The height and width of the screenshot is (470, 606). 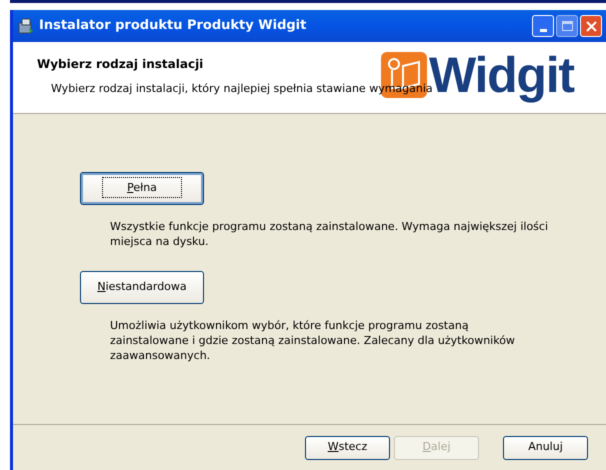 I want to click on window-title: Instalator produktu Produkty Widgit, so click(x=173, y=26).